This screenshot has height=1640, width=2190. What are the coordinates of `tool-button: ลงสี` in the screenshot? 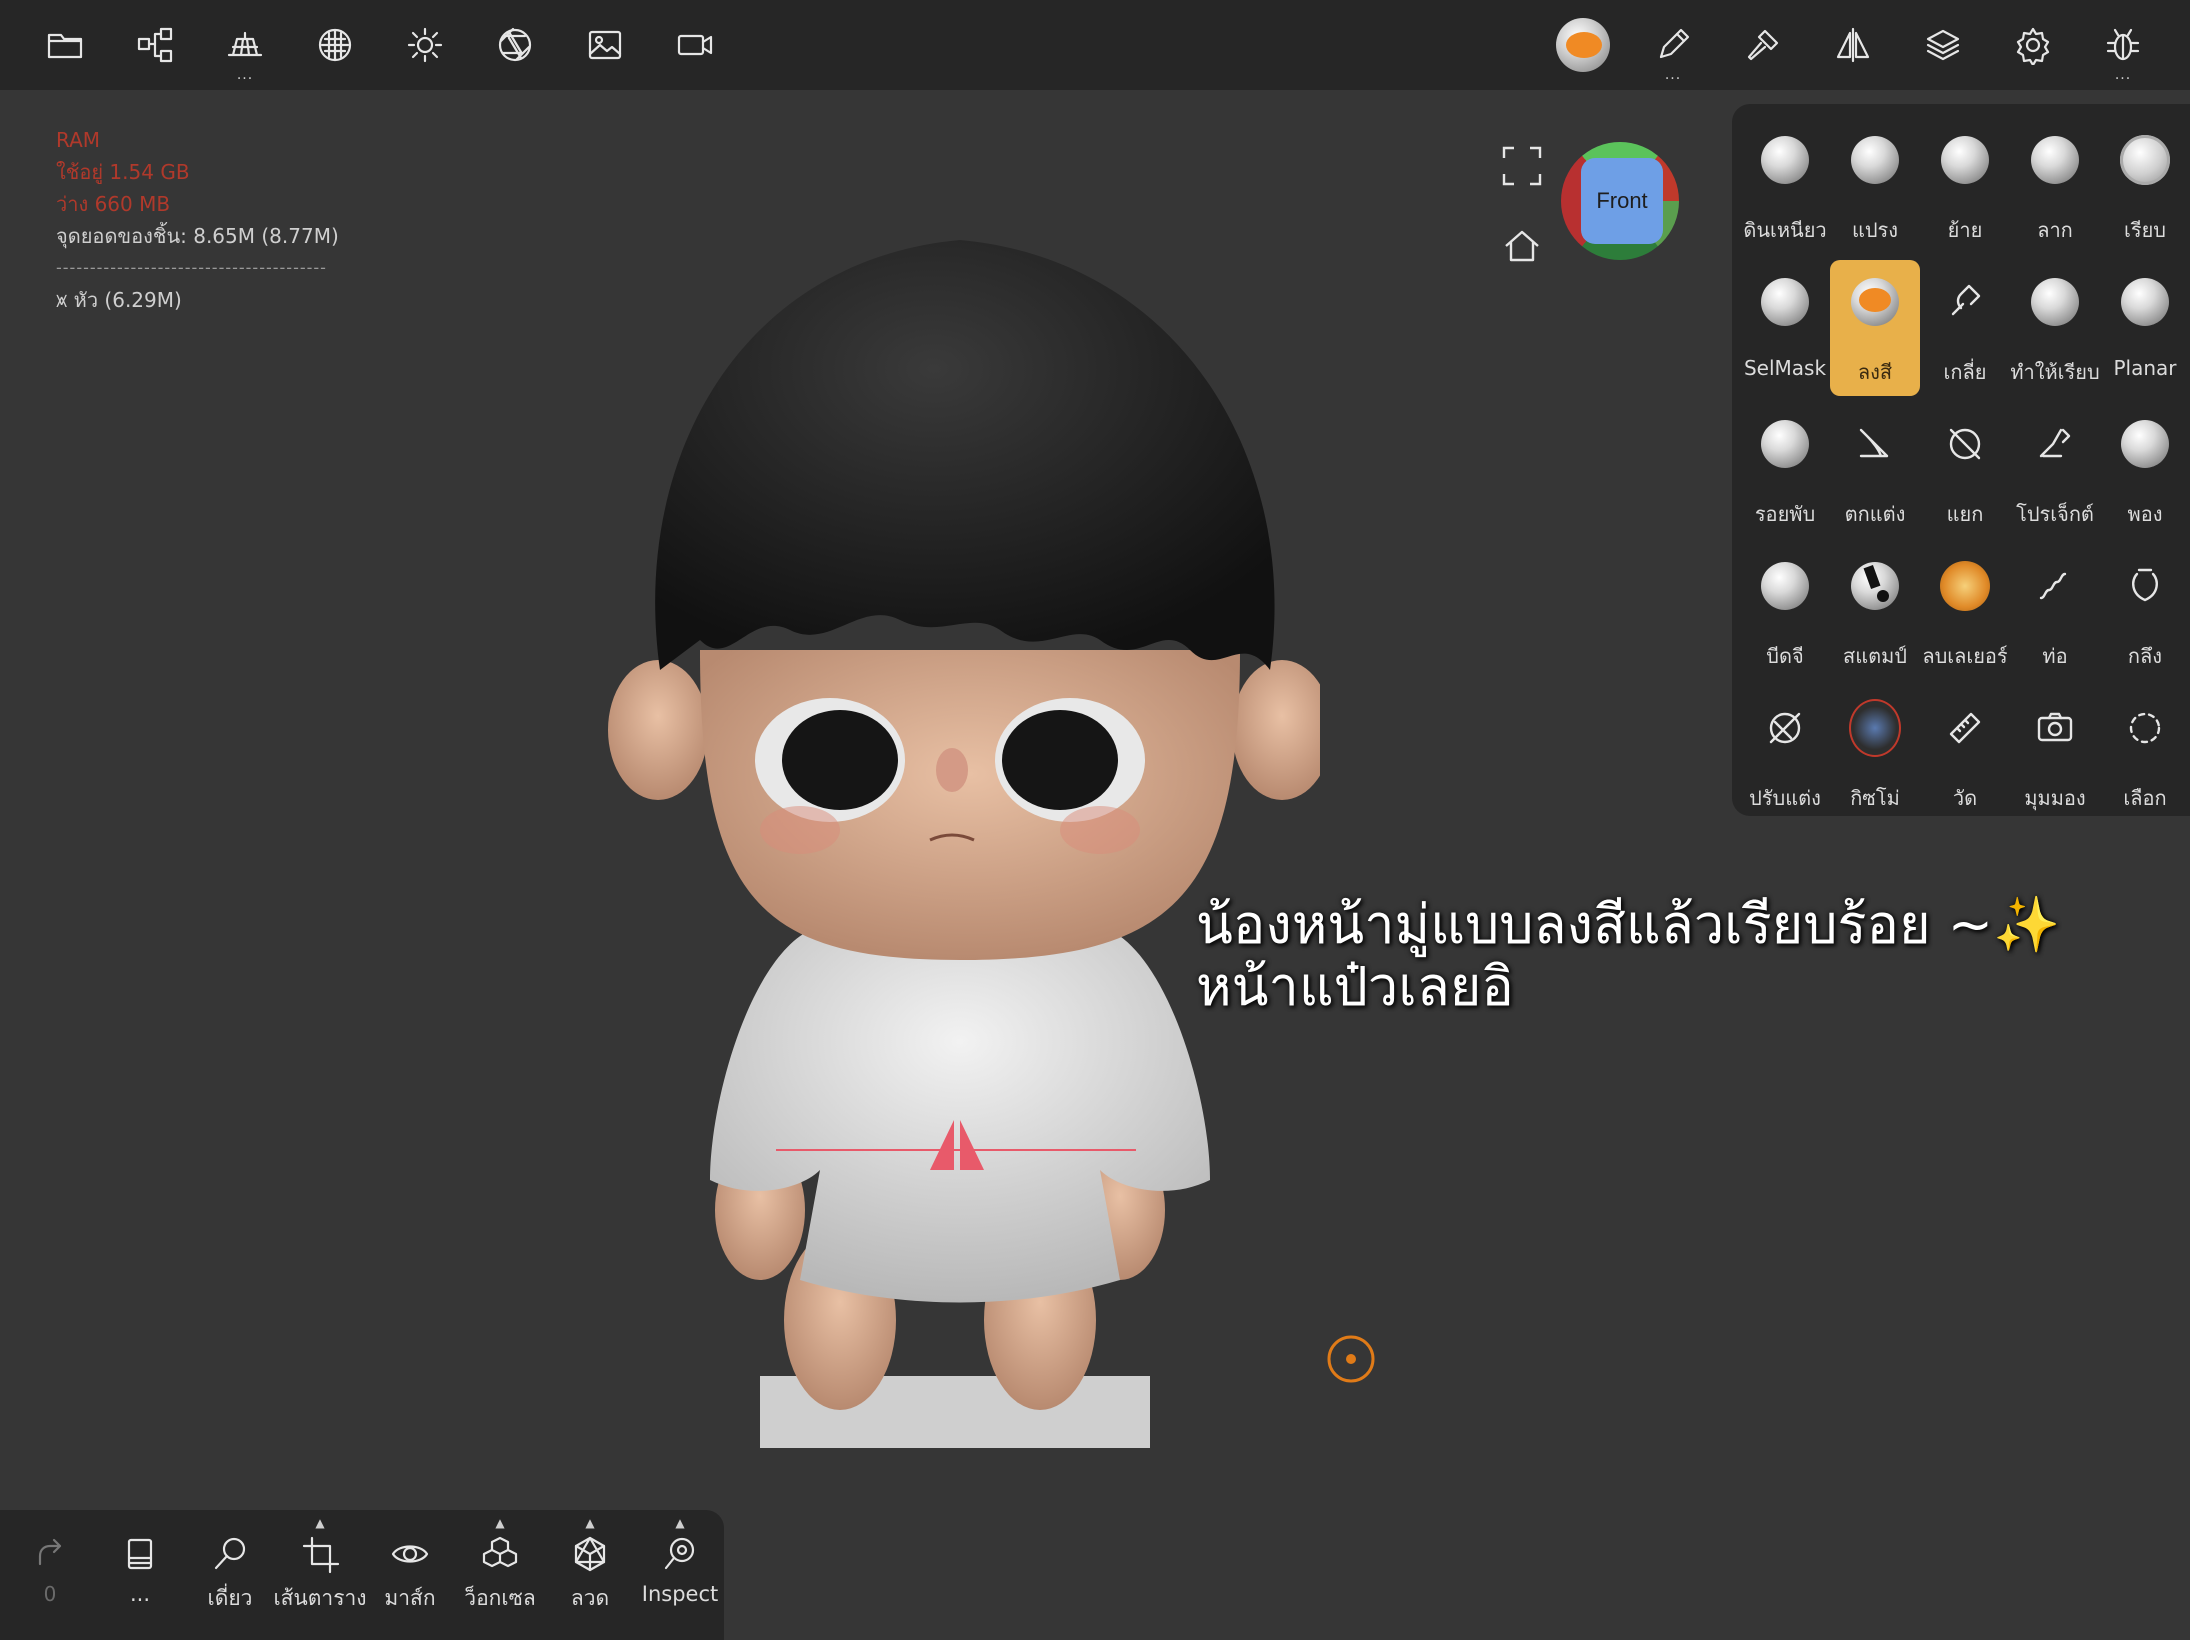 It's located at (1875, 328).